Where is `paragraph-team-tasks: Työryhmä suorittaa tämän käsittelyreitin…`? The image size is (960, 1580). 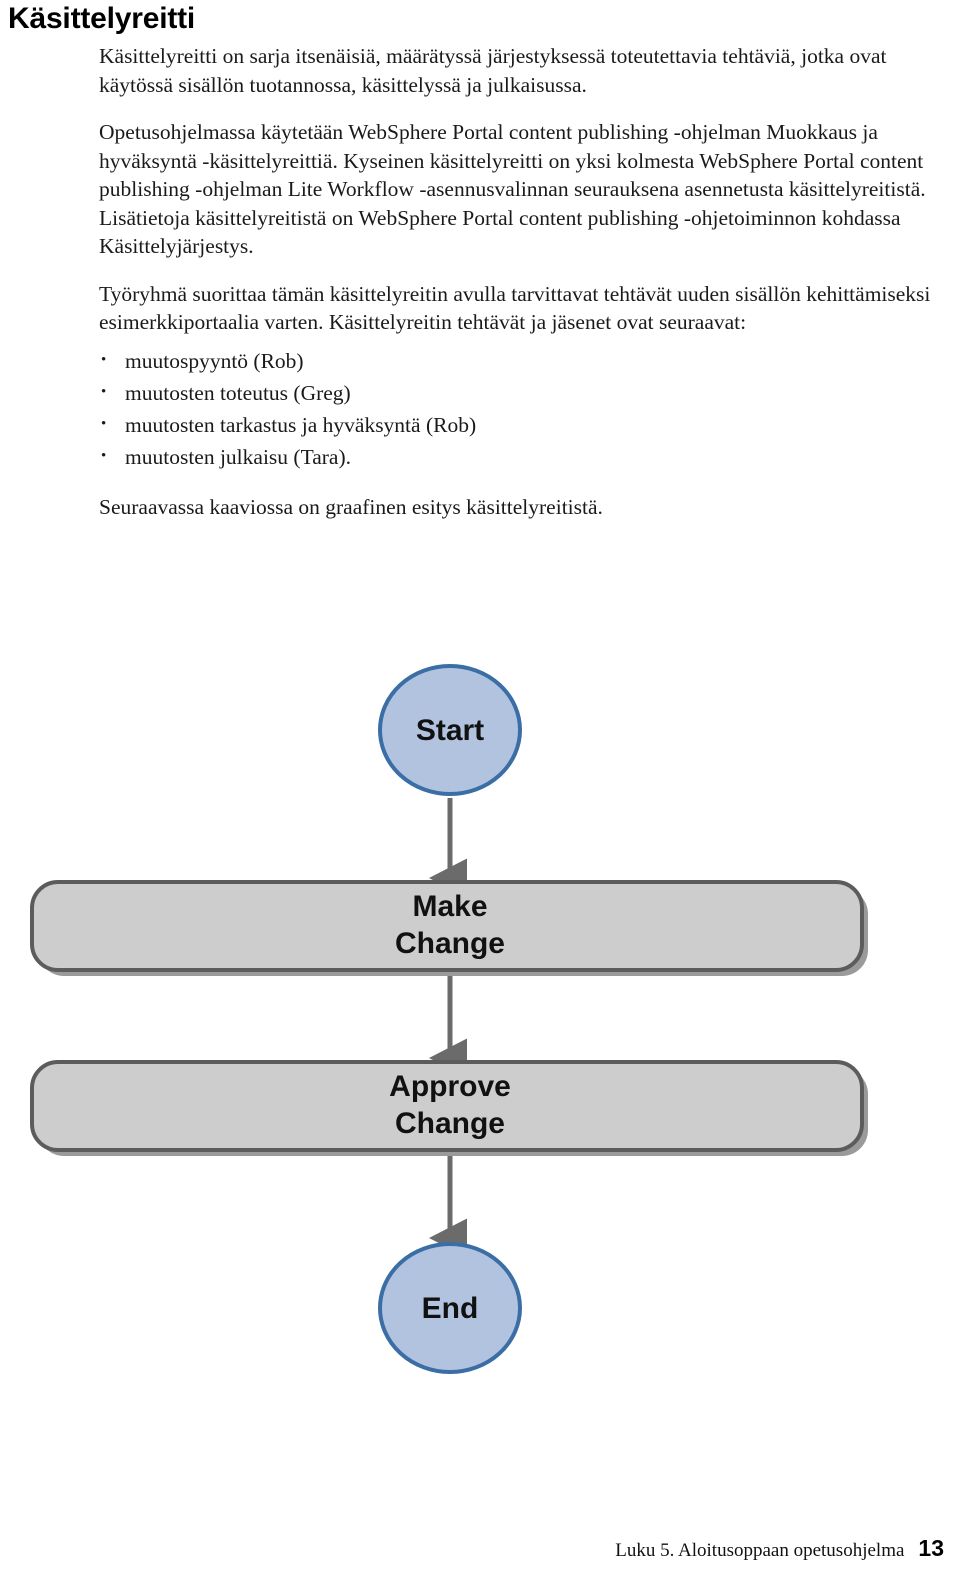
paragraph-team-tasks: Työryhmä suorittaa tämän käsittelyreitin… is located at coordinates (515, 308).